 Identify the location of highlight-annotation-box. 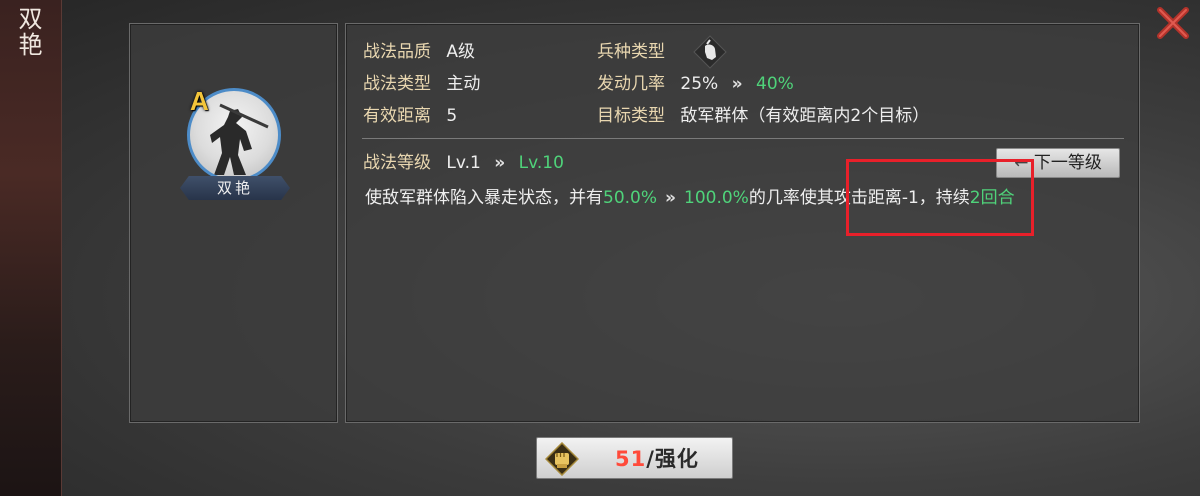
(940, 197).